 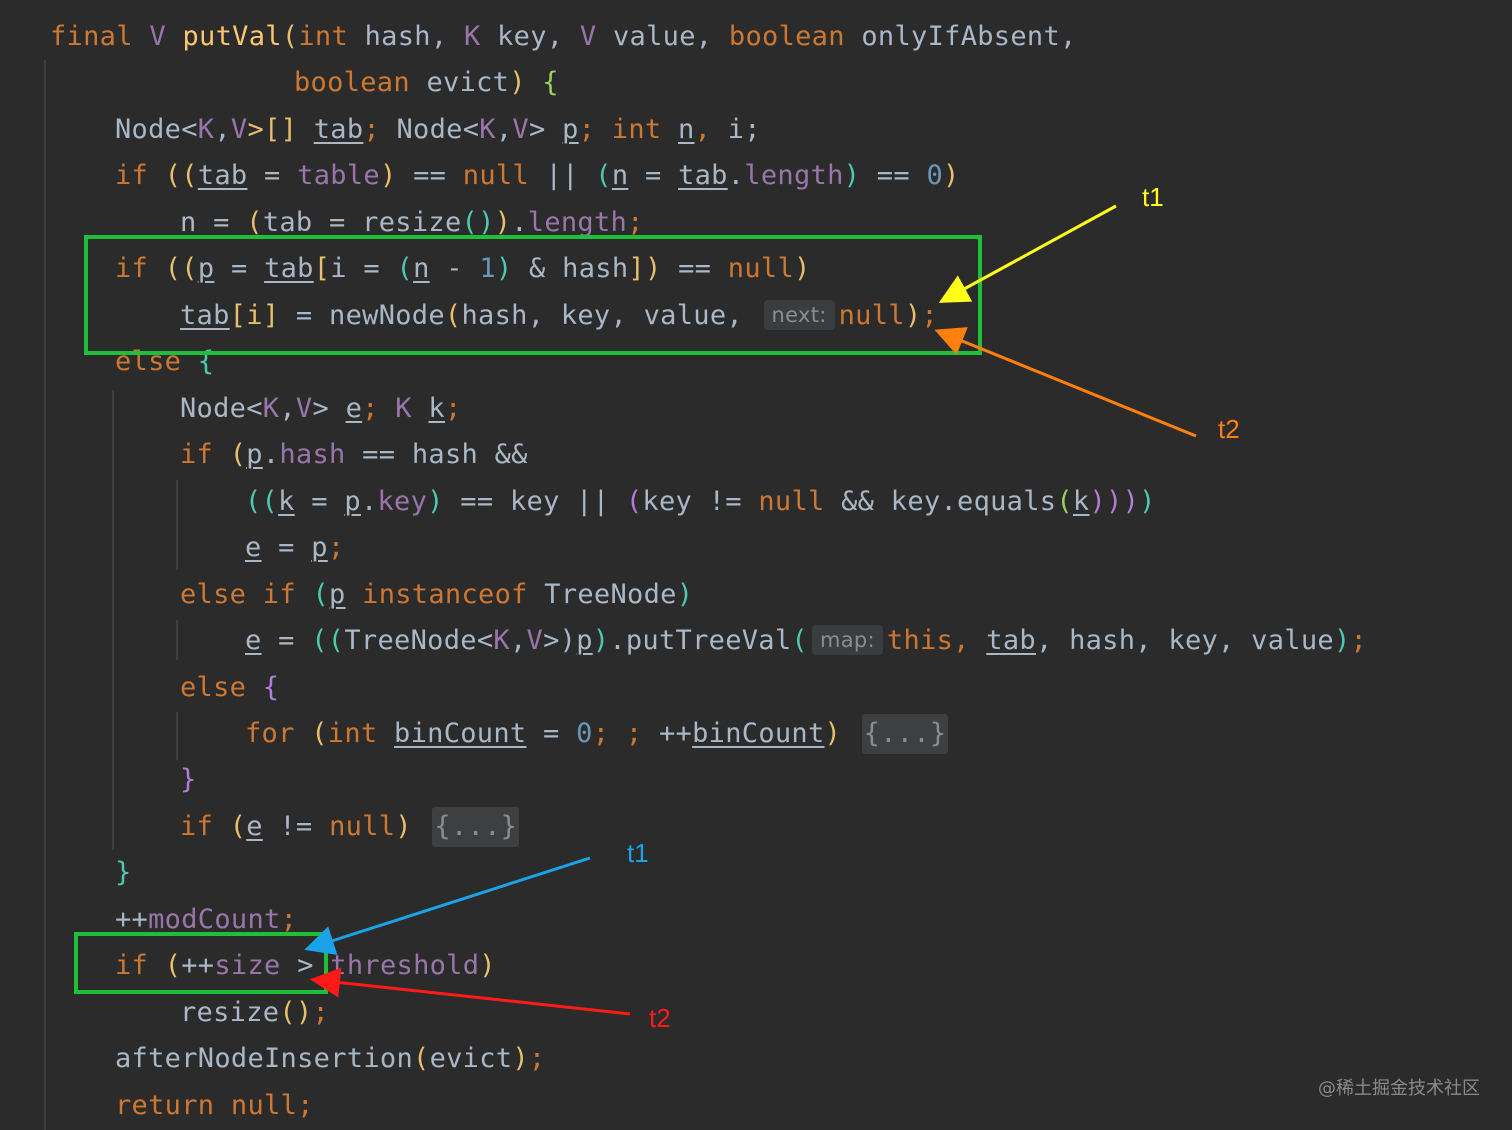 I want to click on arrow-t2-top, so click(x=1065, y=382).